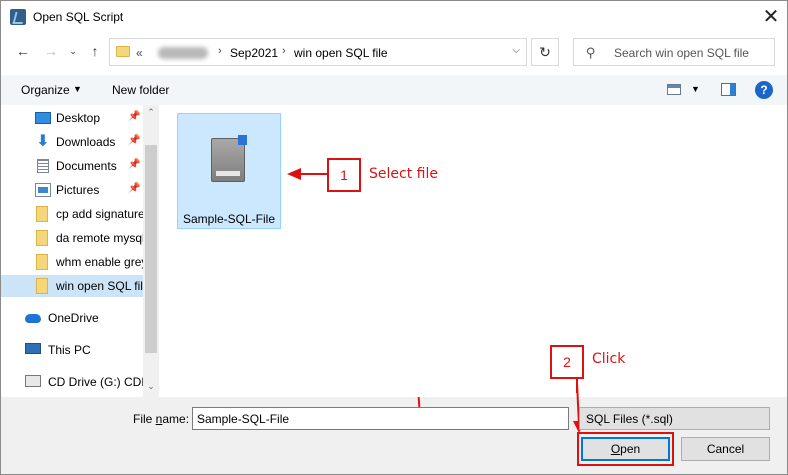 The height and width of the screenshot is (475, 788). Describe the element at coordinates (229, 219) in the screenshot. I see `file-name-label: Sample-SQL-File` at that location.